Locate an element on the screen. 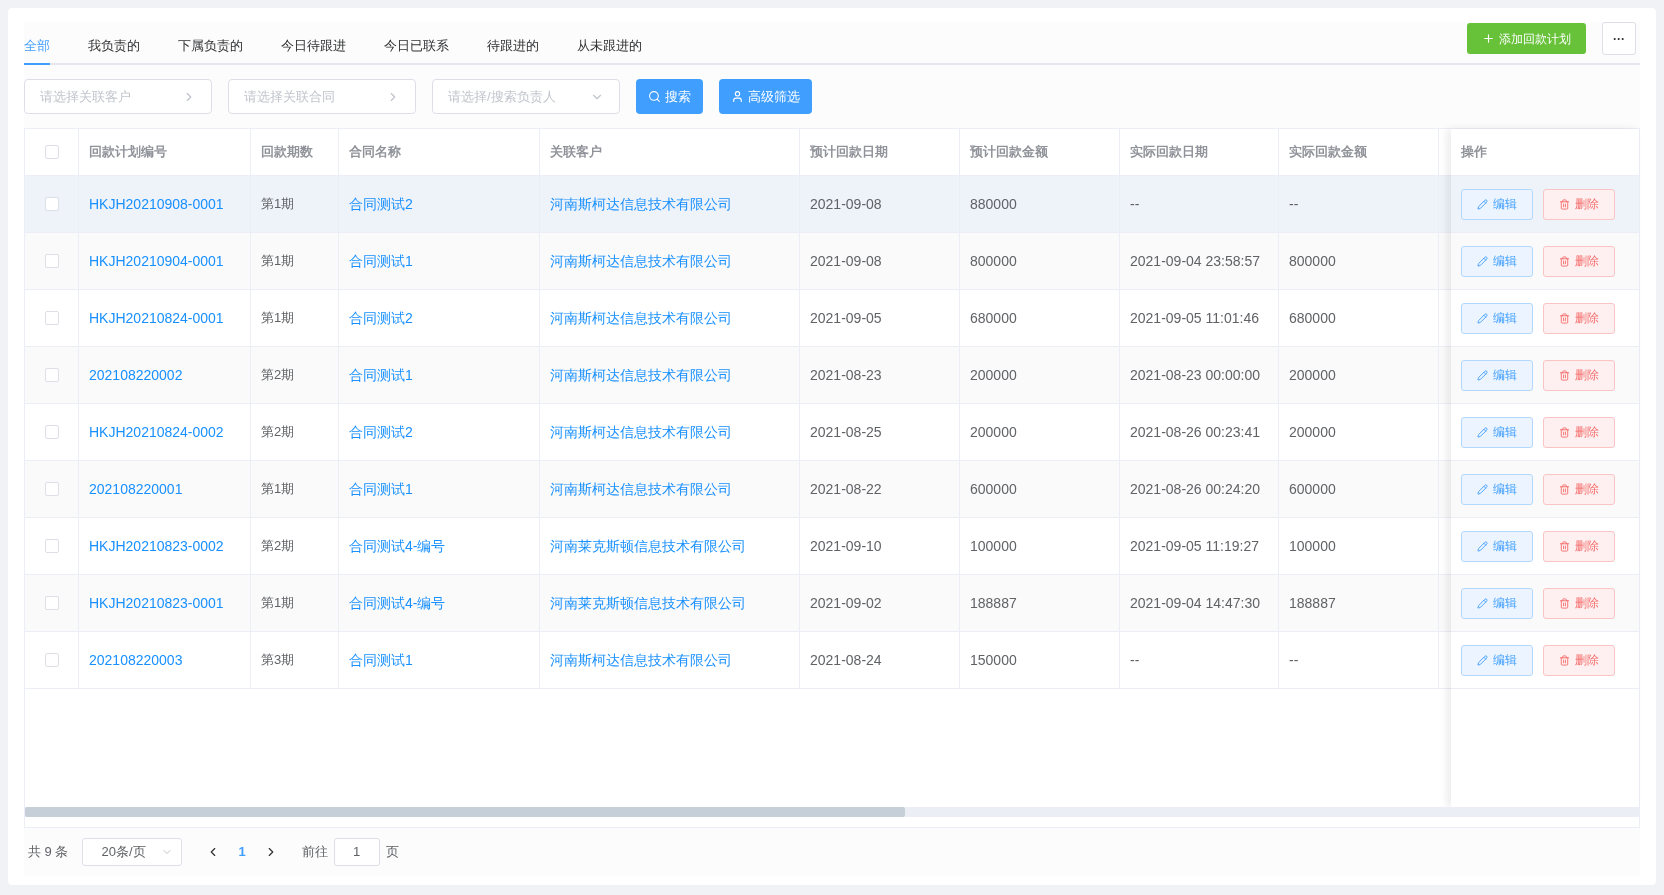 The image size is (1664, 895). more-button: ··· is located at coordinates (1619, 38).